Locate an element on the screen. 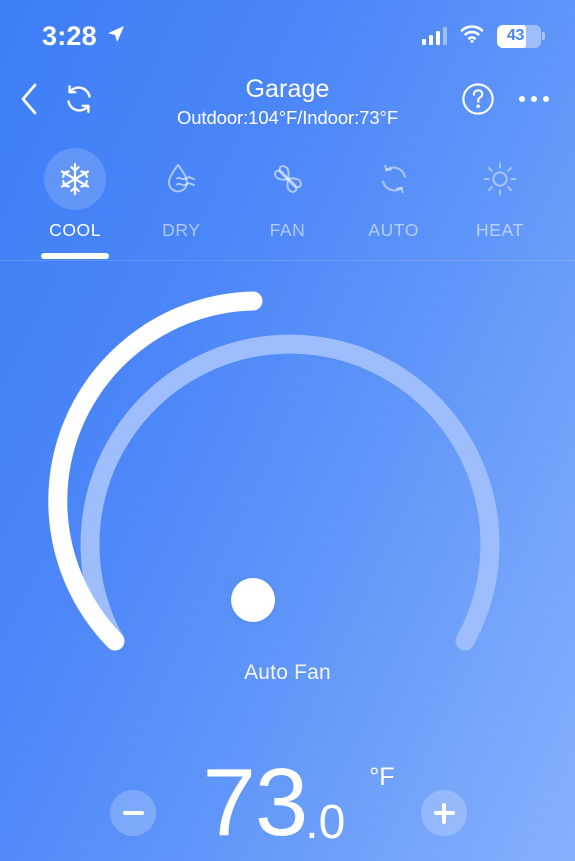 This screenshot has height=861, width=575. mode-label: COOL is located at coordinates (75, 230).